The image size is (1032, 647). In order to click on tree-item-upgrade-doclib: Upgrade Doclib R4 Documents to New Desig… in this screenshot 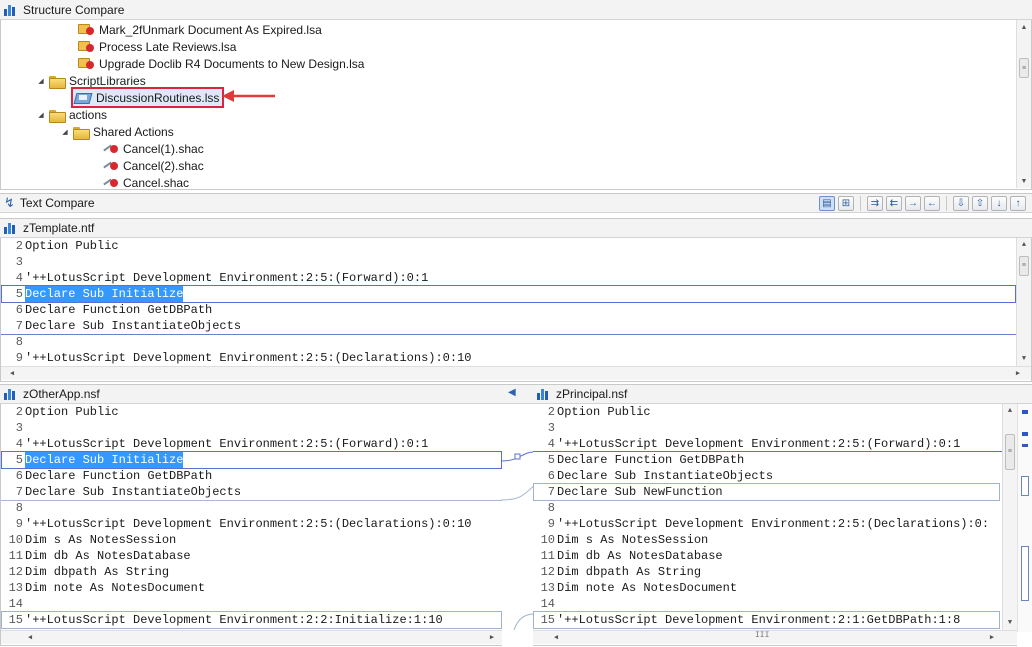, I will do `click(220, 63)`.